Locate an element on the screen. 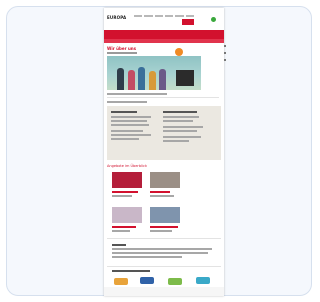 The image size is (320, 302). info-heading-left is located at coordinates (124, 112).